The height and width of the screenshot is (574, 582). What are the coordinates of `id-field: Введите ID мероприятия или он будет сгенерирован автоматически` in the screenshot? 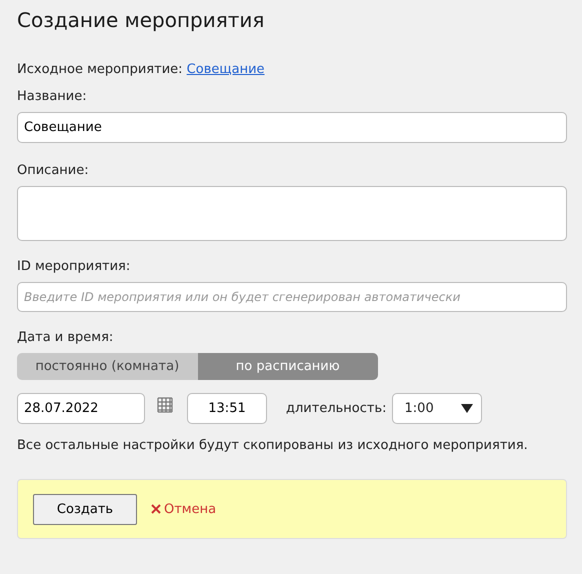 It's located at (292, 297).